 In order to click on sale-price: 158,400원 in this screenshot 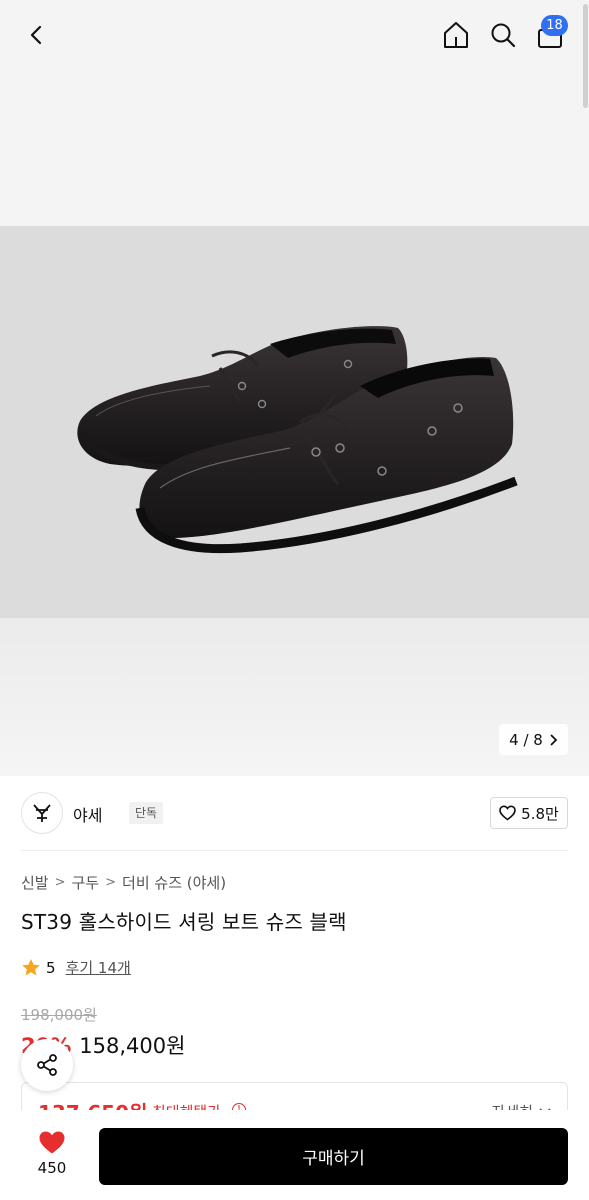, I will do `click(132, 1046)`.